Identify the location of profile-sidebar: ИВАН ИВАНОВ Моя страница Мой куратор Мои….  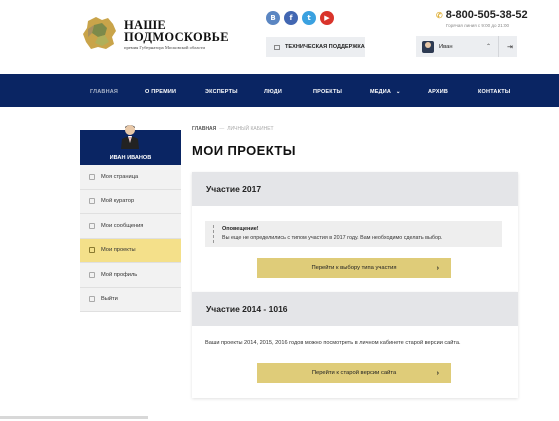
(130, 218).